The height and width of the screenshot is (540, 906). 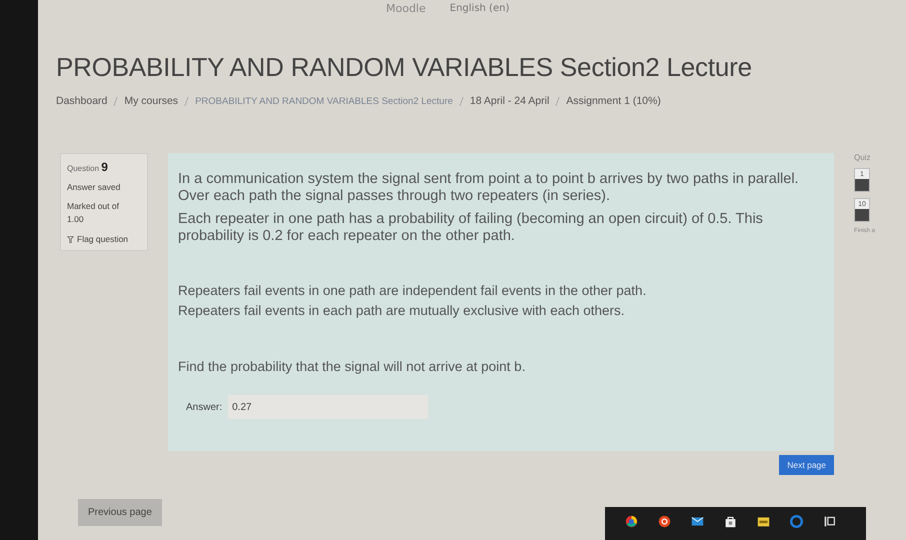 I want to click on breadcrumb-link: PROBABILITY AND RANDOM VARIABLES Section2 Lecture, so click(x=324, y=101).